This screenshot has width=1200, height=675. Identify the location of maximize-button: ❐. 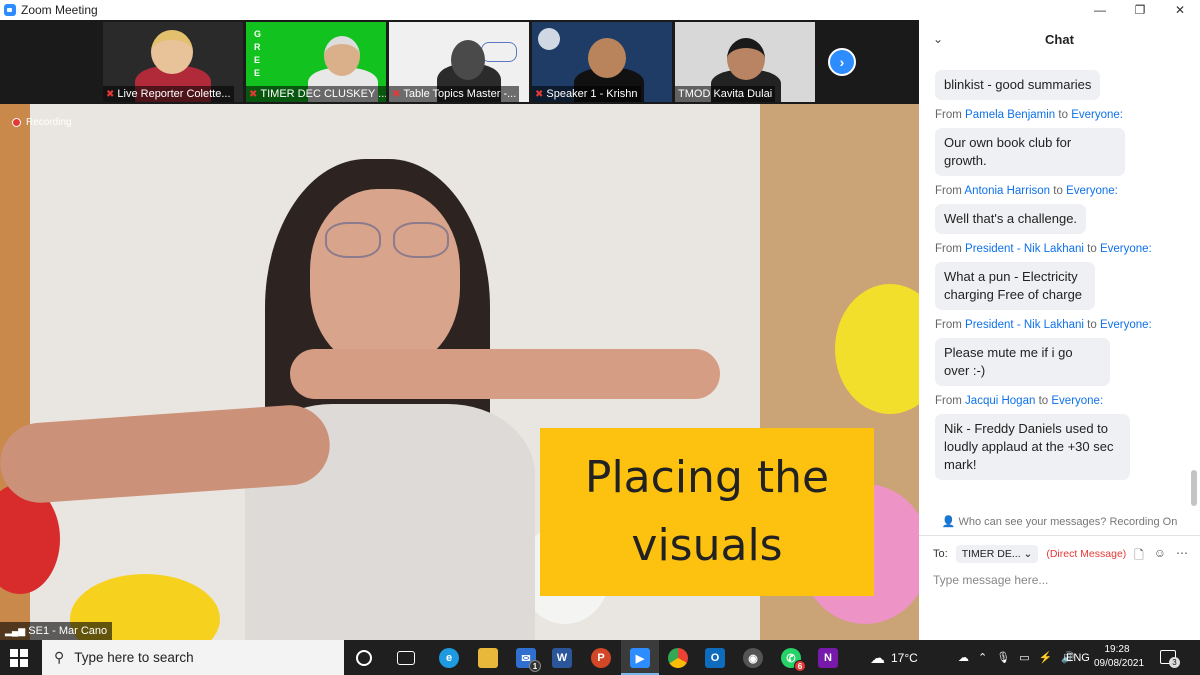
(1140, 10).